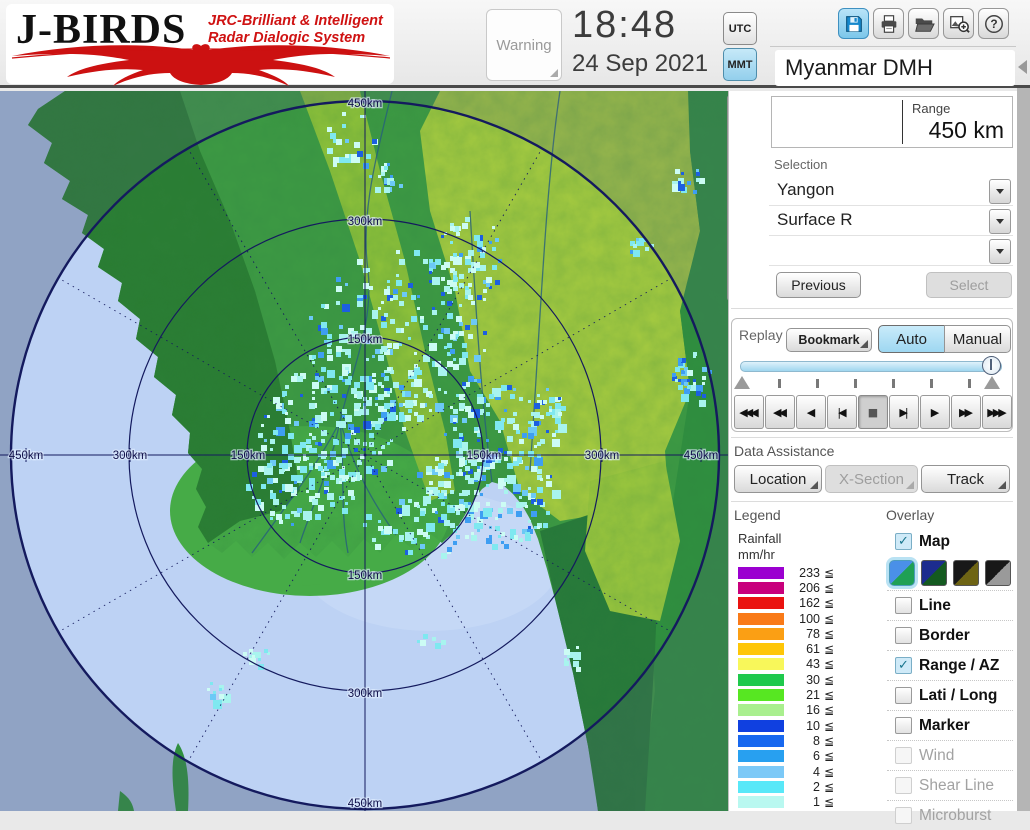 The image size is (1030, 830). What do you see at coordinates (803, 679) in the screenshot?
I see `legend-row: 30 ≦` at bounding box center [803, 679].